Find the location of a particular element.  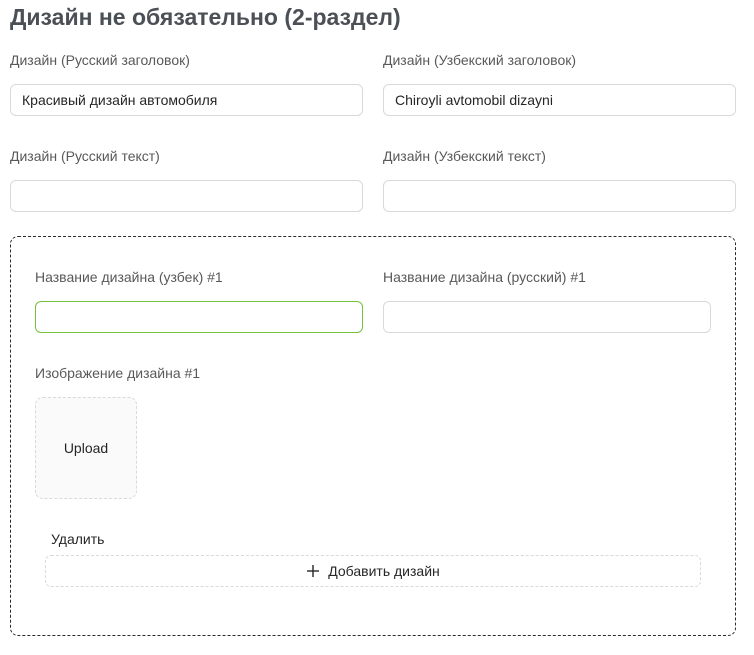

design-name-uz-label: Название дизайна (узбек) #1 is located at coordinates (129, 277).